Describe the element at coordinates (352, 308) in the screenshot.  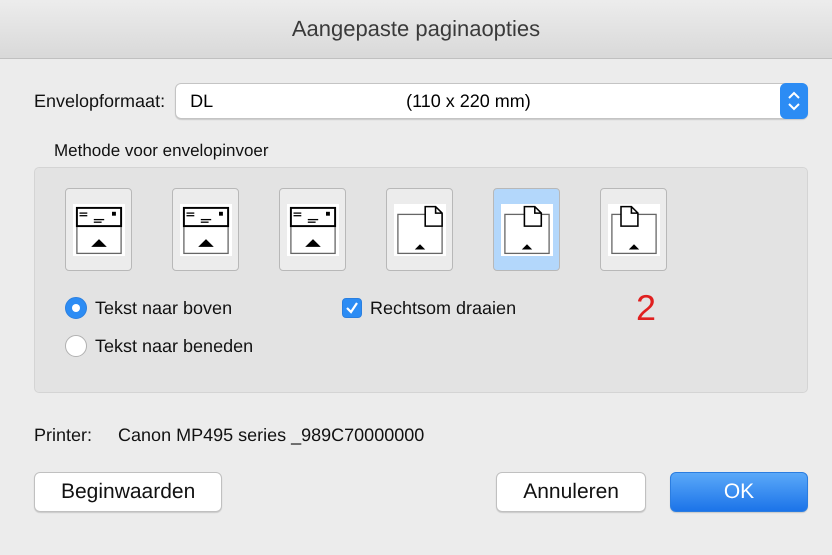
I see `checkmark-icon` at that location.